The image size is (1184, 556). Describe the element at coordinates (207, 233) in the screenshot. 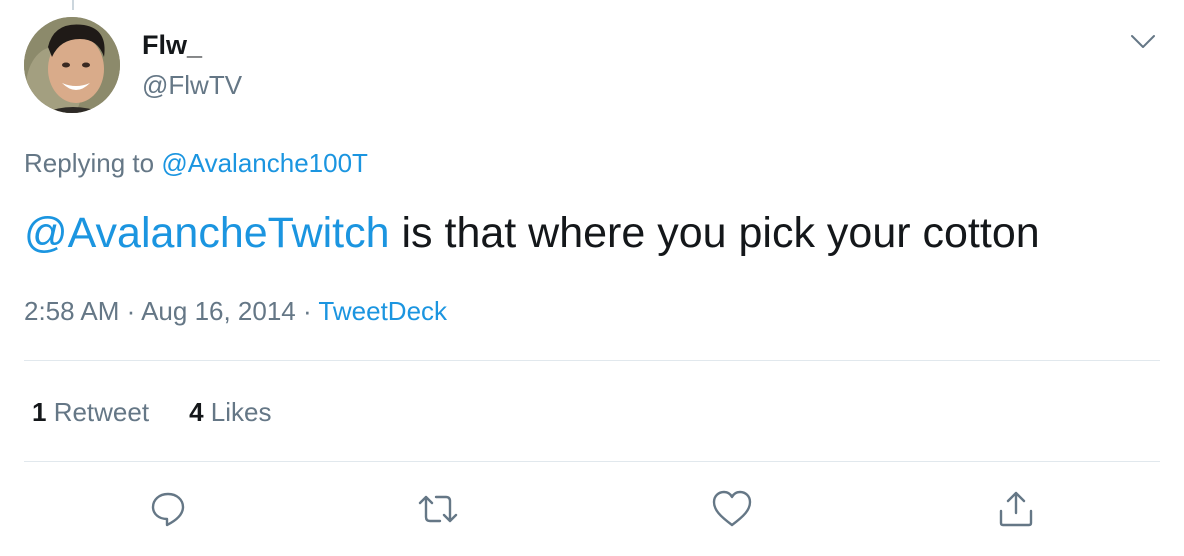

I see `tweet-mention-link: @AvalancheTwitch` at that location.